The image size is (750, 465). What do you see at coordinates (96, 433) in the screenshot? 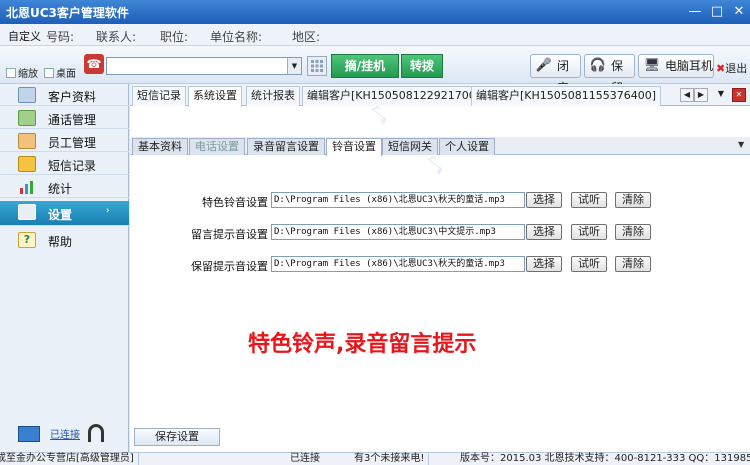
I see `headset-icon` at bounding box center [96, 433].